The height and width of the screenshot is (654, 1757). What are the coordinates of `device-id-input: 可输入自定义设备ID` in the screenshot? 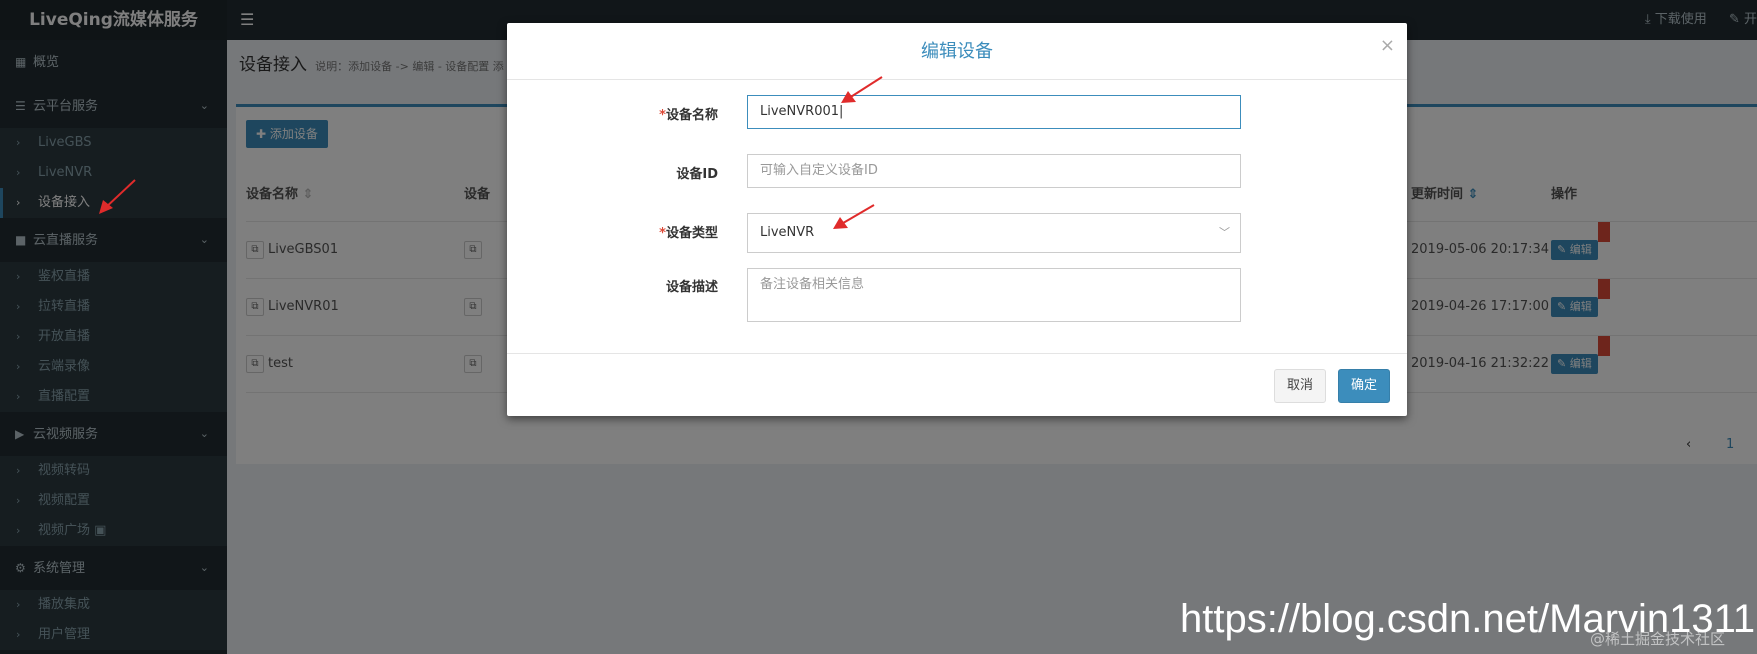 It's located at (994, 171).